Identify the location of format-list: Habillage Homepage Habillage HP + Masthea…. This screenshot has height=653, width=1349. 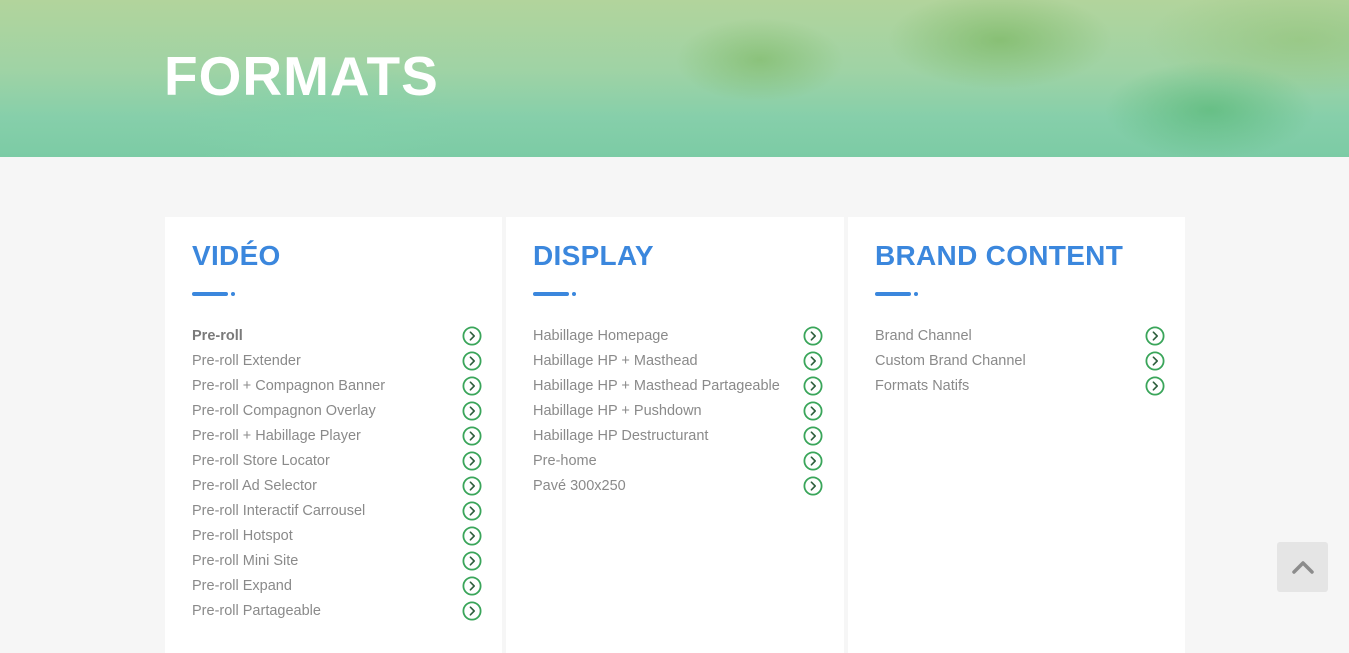
(678, 410).